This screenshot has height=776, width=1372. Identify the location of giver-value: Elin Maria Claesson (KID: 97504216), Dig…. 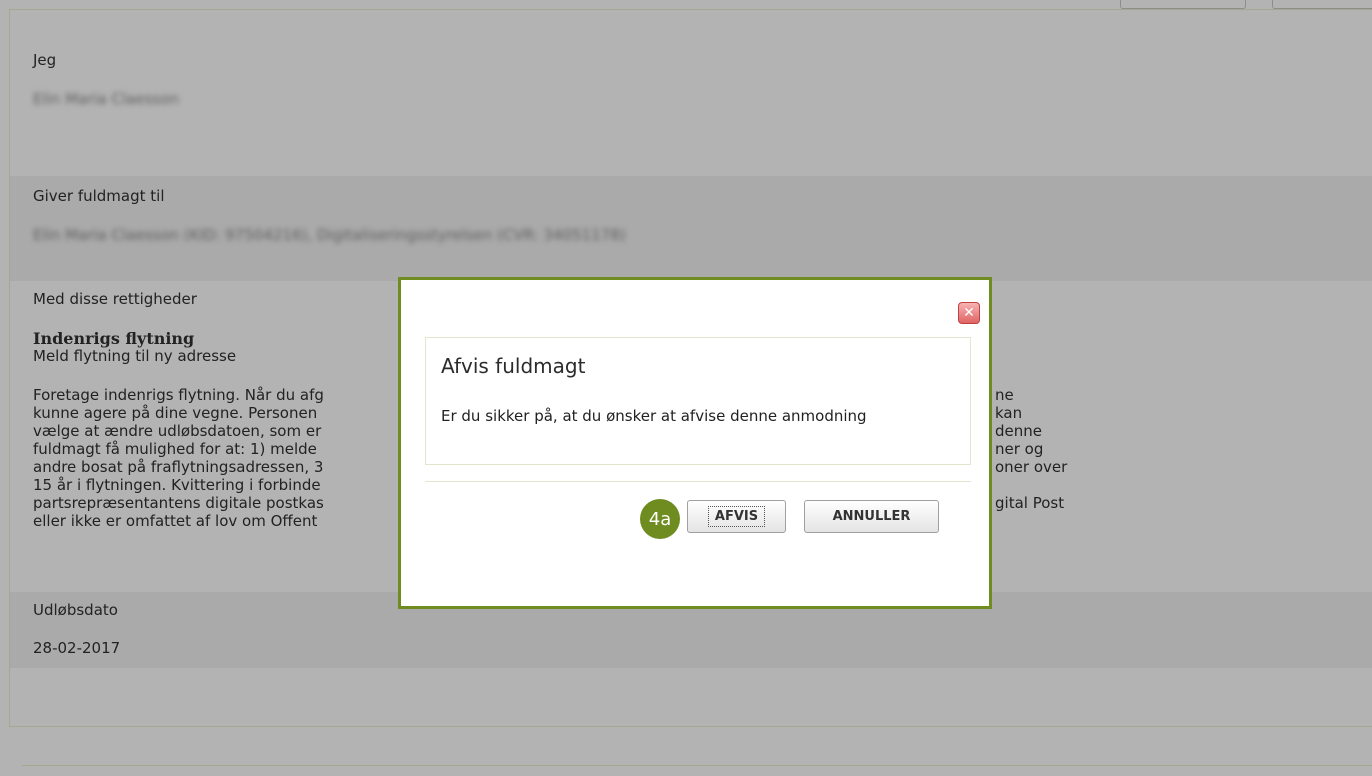
(329, 235).